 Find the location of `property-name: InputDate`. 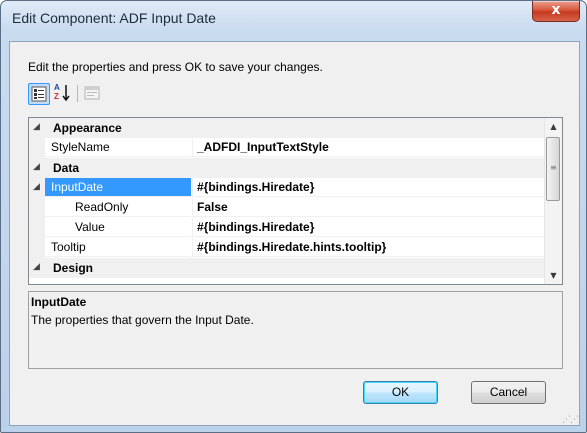

property-name: InputDate is located at coordinates (118, 187).